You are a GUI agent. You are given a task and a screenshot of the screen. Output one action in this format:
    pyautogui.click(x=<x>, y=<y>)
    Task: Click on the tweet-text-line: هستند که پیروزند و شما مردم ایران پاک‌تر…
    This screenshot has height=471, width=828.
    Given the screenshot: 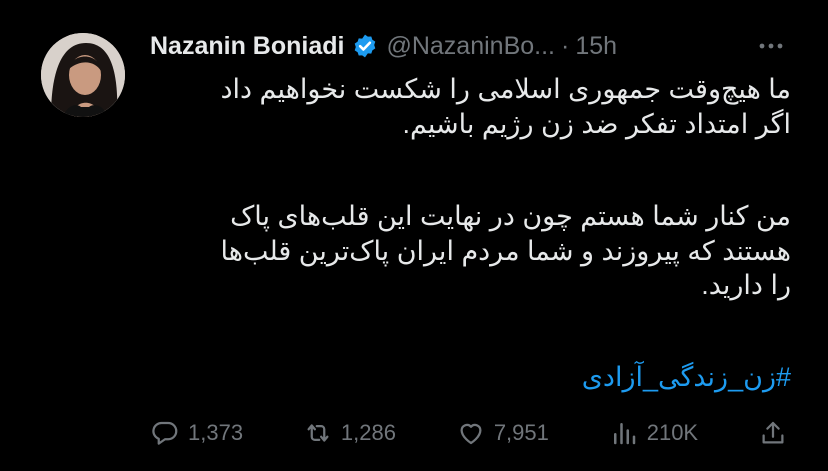 What is the action you would take?
    pyautogui.click(x=505, y=250)
    